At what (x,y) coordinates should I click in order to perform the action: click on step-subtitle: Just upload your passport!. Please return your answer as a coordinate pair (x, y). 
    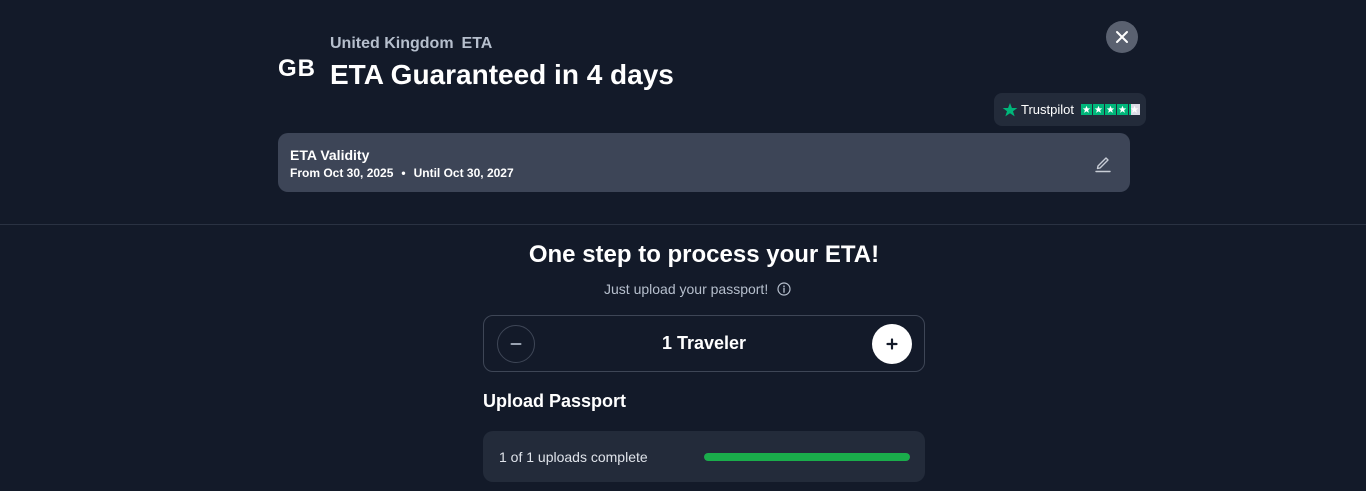
    Looking at the image, I should click on (697, 289).